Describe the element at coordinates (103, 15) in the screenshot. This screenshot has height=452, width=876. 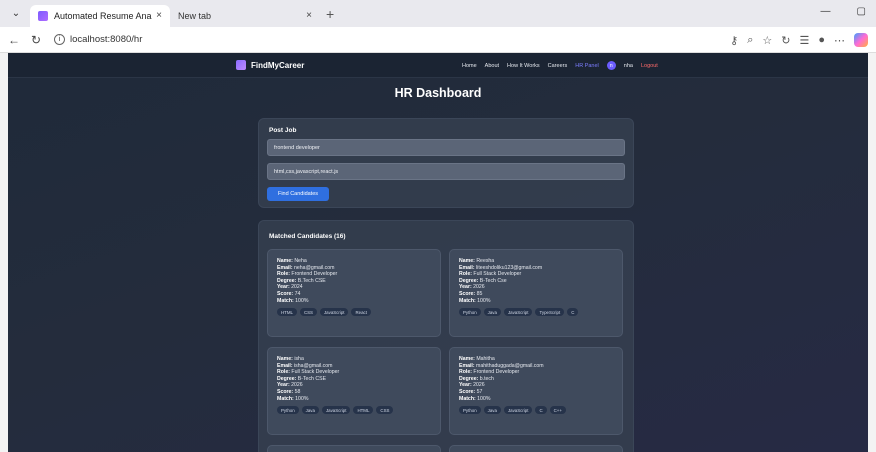
I see `tab-title: Automated Resume Analysis & Sk` at that location.